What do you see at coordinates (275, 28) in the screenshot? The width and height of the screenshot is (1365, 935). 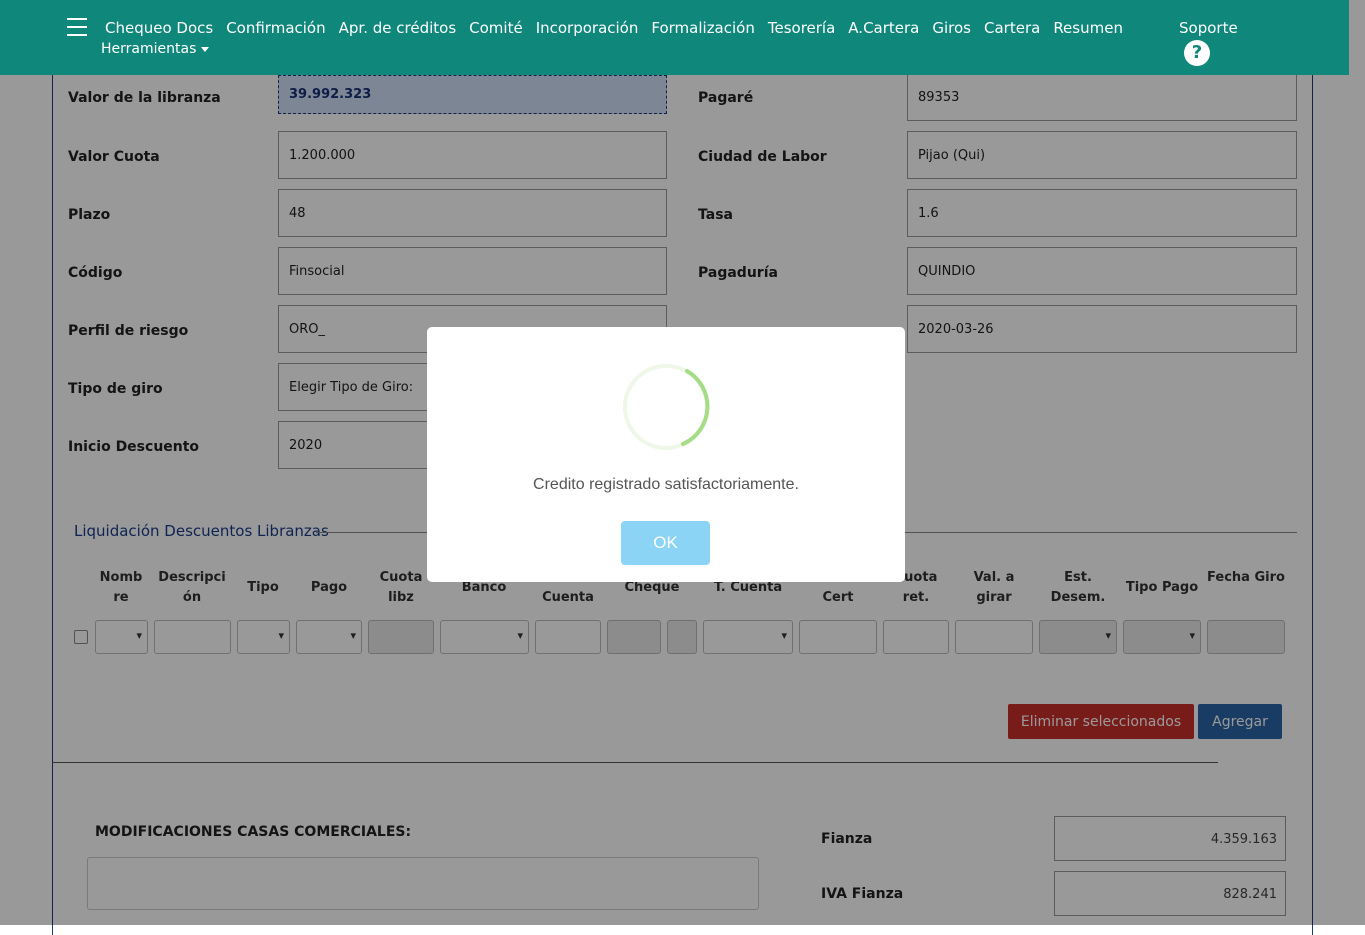 I see `nav-confirmacion: Confirmación` at bounding box center [275, 28].